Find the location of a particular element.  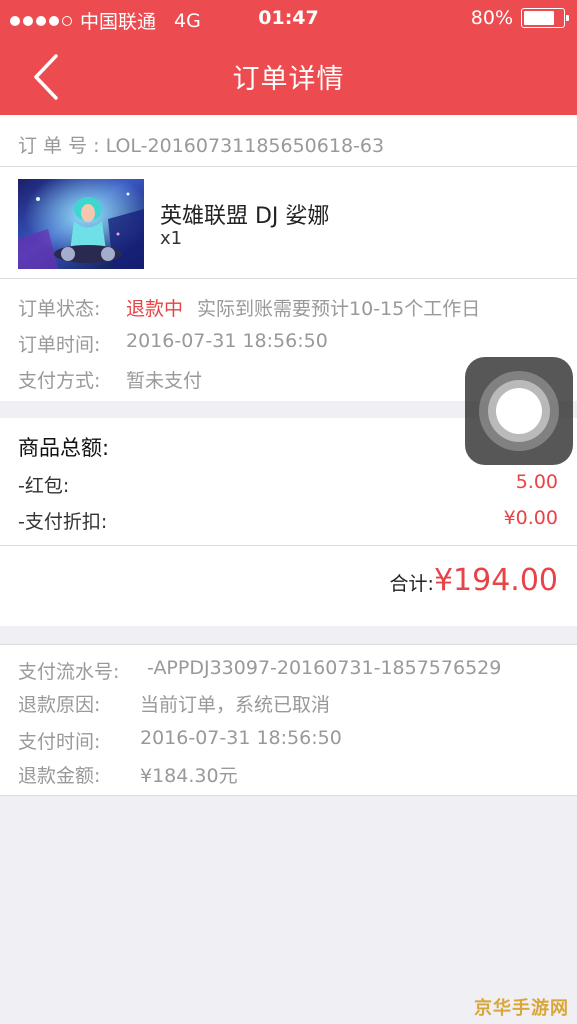

pay-serial-value: -APPDJ33097-20160731-1857576529 is located at coordinates (324, 668).